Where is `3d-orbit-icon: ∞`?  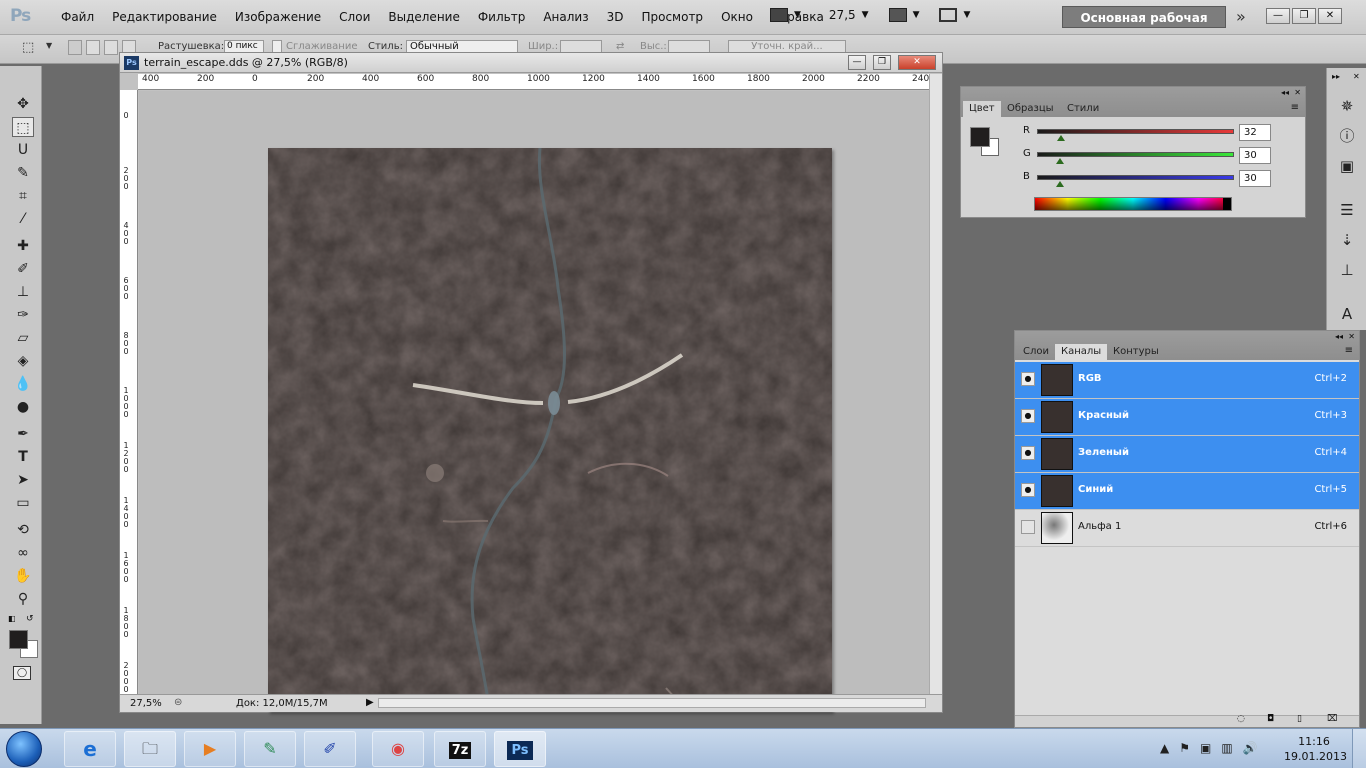
3d-orbit-icon: ∞ is located at coordinates (23, 553).